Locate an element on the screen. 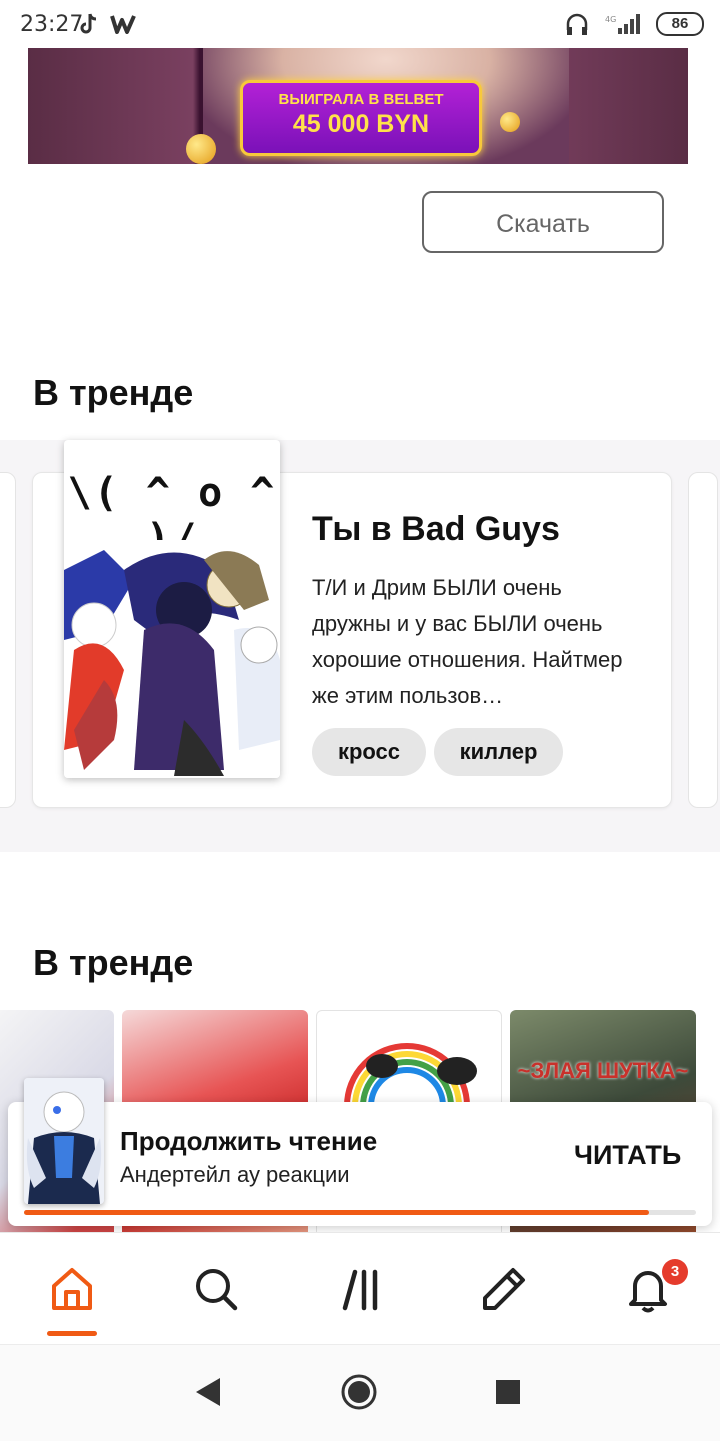 This screenshot has width=720, height=1441. ad-line-1: ВЫИГРАЛА В BELBET is located at coordinates (361, 99).